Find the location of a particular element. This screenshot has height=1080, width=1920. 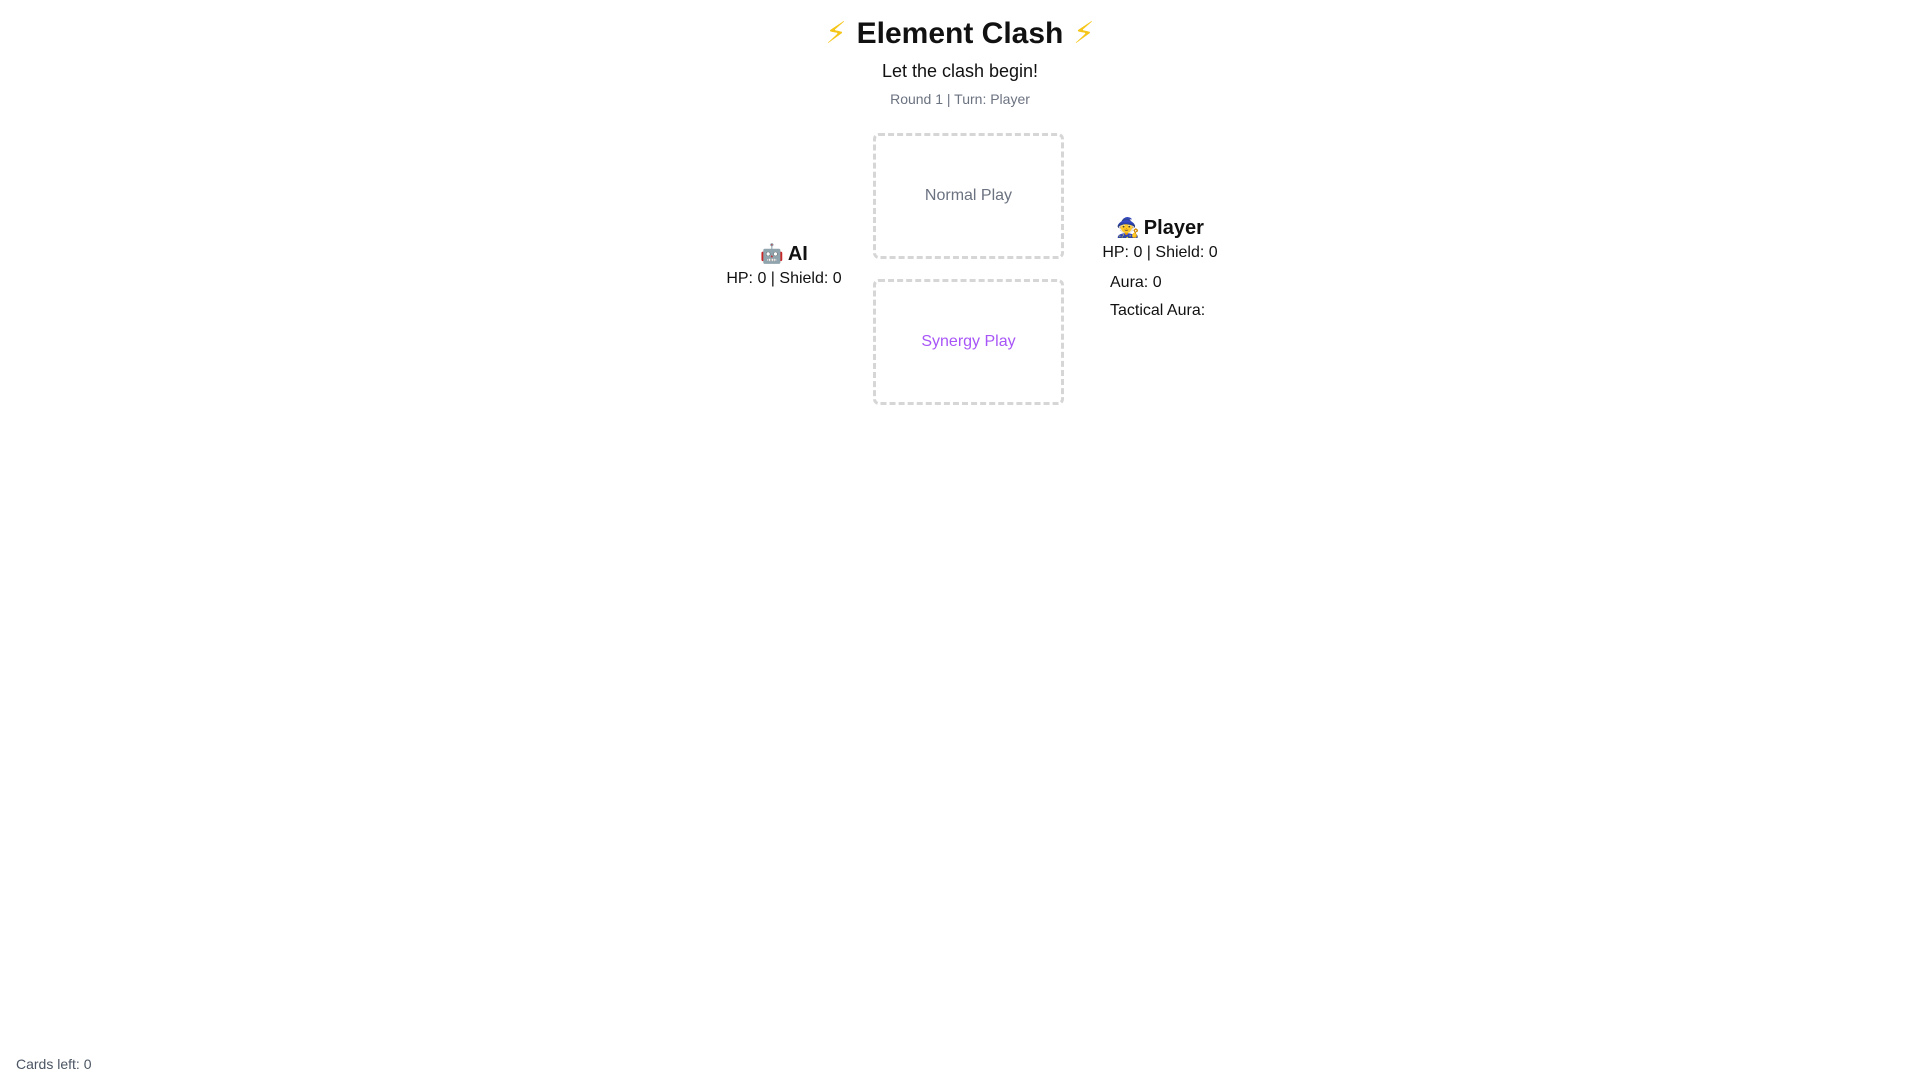

cards-left-counter: Cards left: 0 is located at coordinates (54, 1064).